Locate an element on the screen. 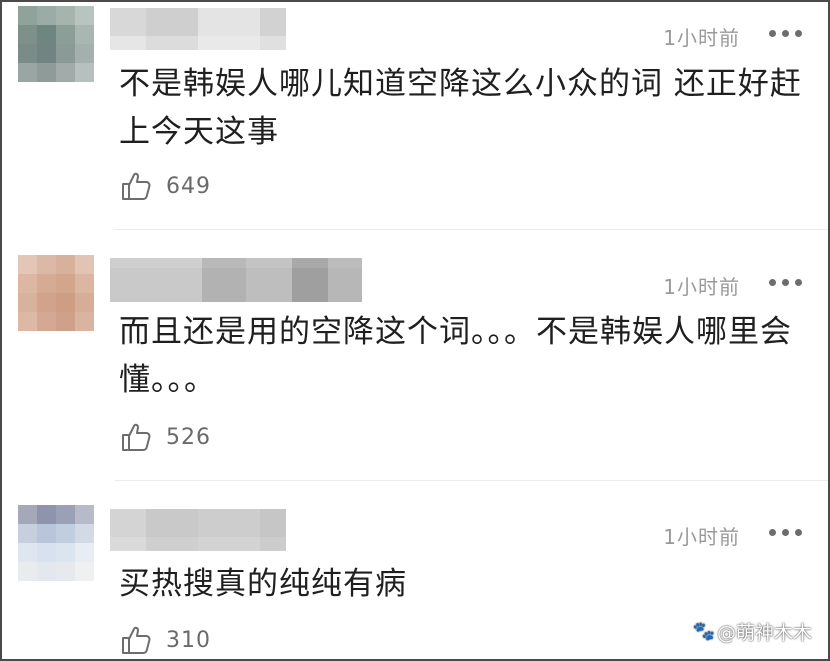 This screenshot has height=661, width=830. watermark-text: @萌神木木 is located at coordinates (764, 633).